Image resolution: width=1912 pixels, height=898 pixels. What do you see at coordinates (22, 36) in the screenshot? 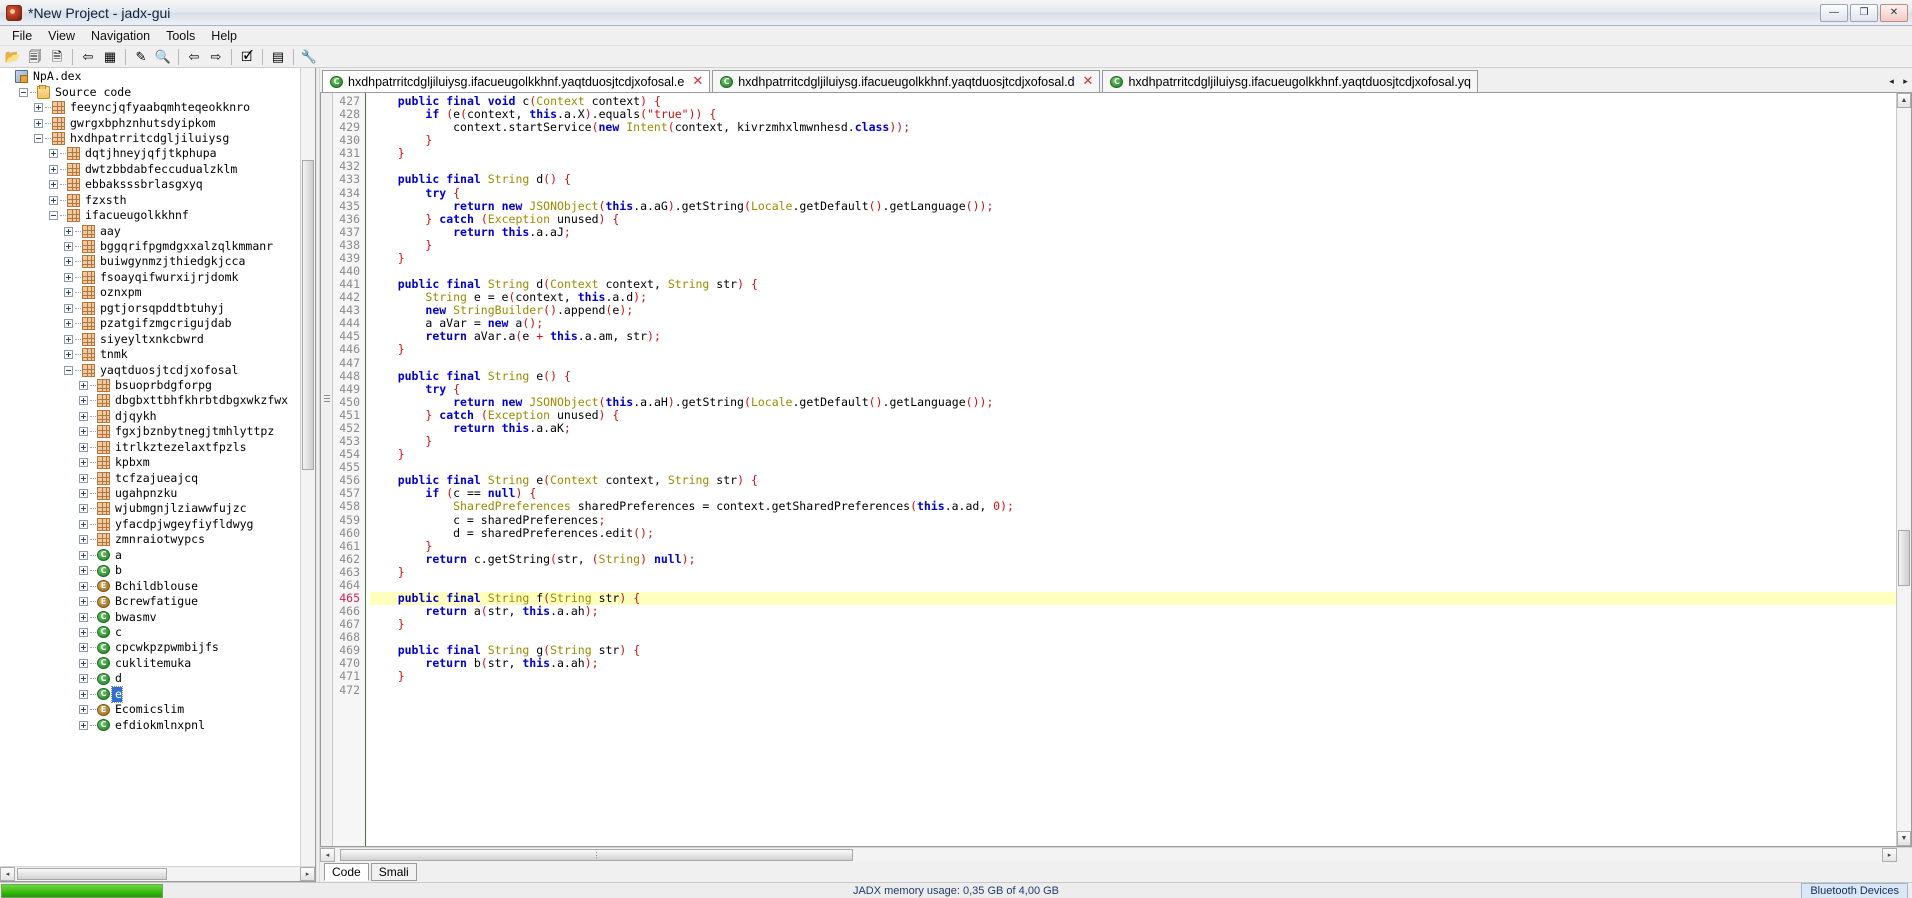
I see `menu-file: File` at bounding box center [22, 36].